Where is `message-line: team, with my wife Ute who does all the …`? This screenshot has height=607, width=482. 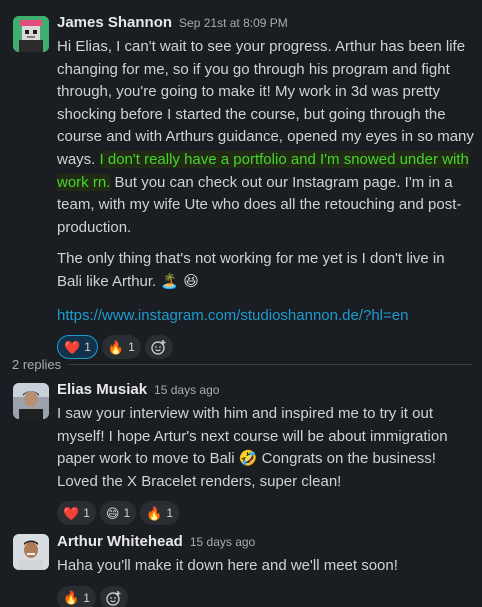
message-line: team, with my wife Ute who does all the … is located at coordinates (259, 205).